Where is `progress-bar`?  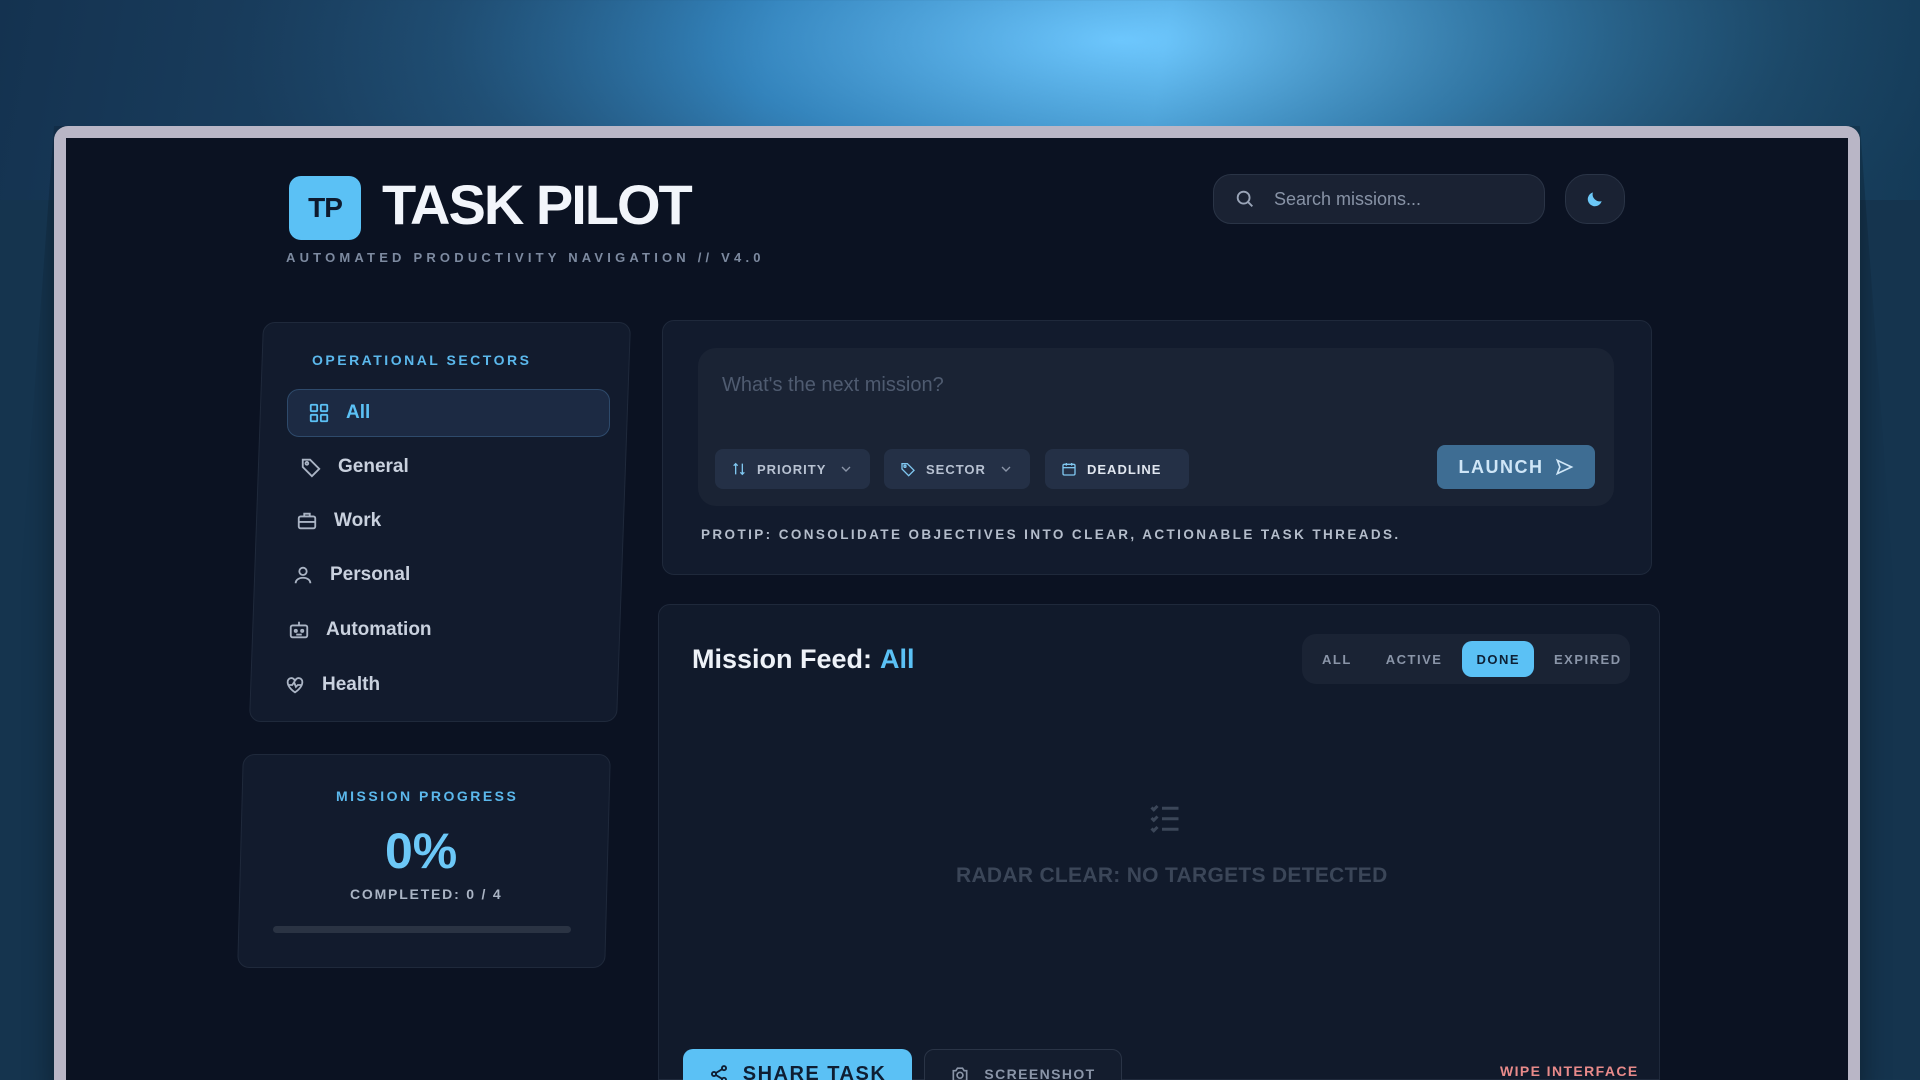 progress-bar is located at coordinates (422, 929).